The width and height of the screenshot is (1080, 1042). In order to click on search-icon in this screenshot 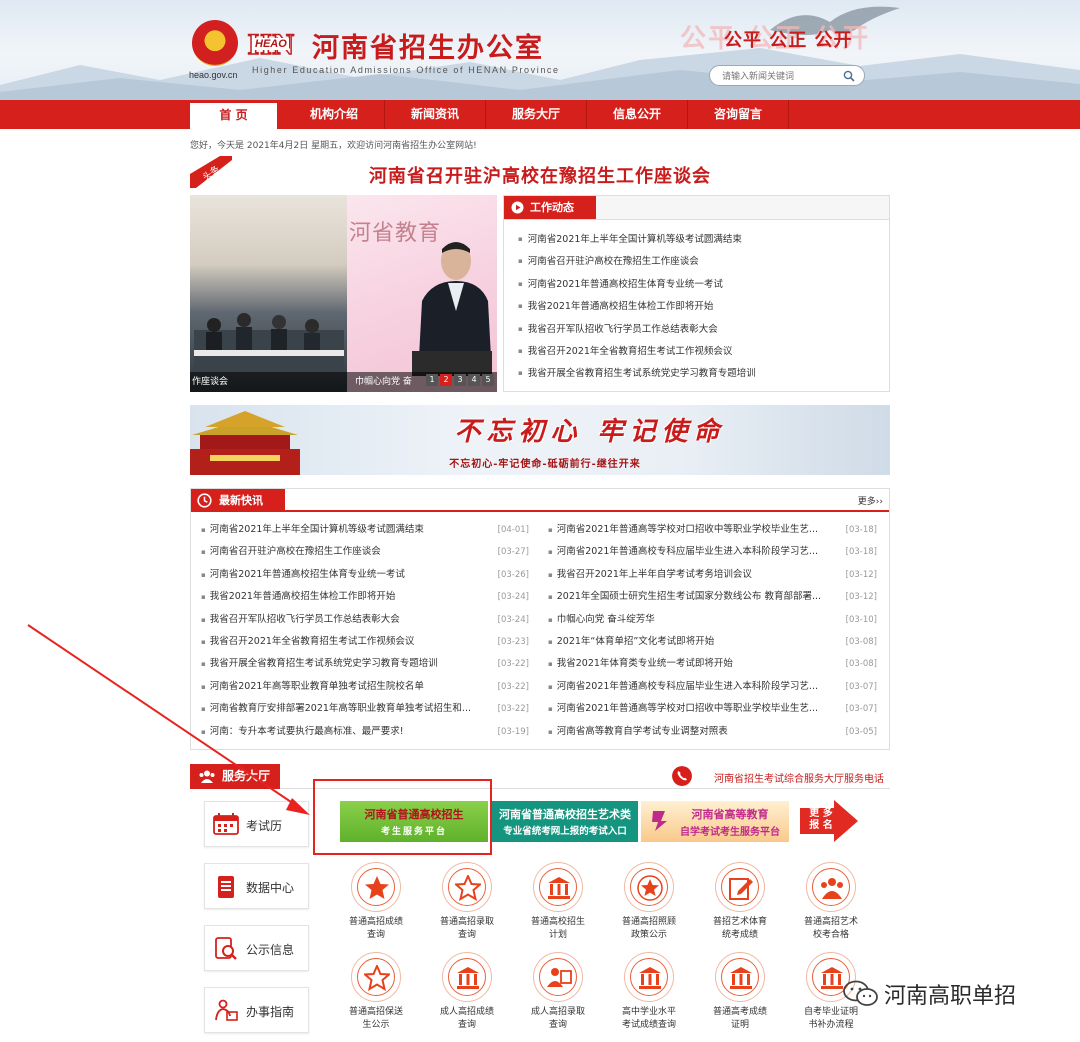, I will do `click(849, 76)`.